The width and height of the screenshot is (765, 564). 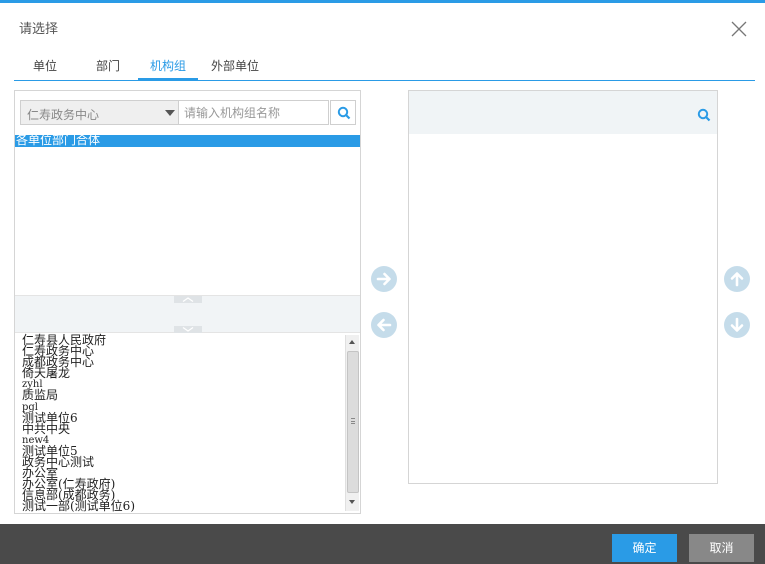 What do you see at coordinates (352, 342) in the screenshot?
I see `scroll-up-icon` at bounding box center [352, 342].